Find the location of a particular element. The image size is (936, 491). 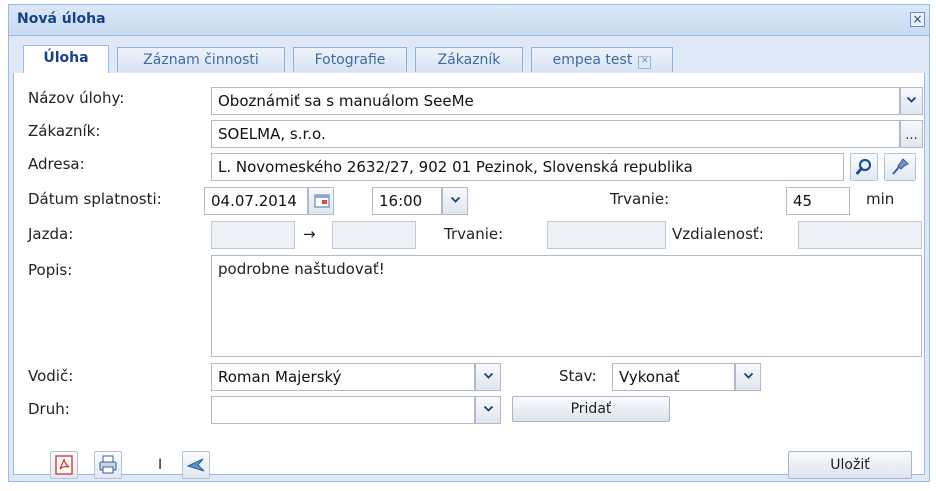

tab-activity-log: Záznam činnosti is located at coordinates (201, 59).